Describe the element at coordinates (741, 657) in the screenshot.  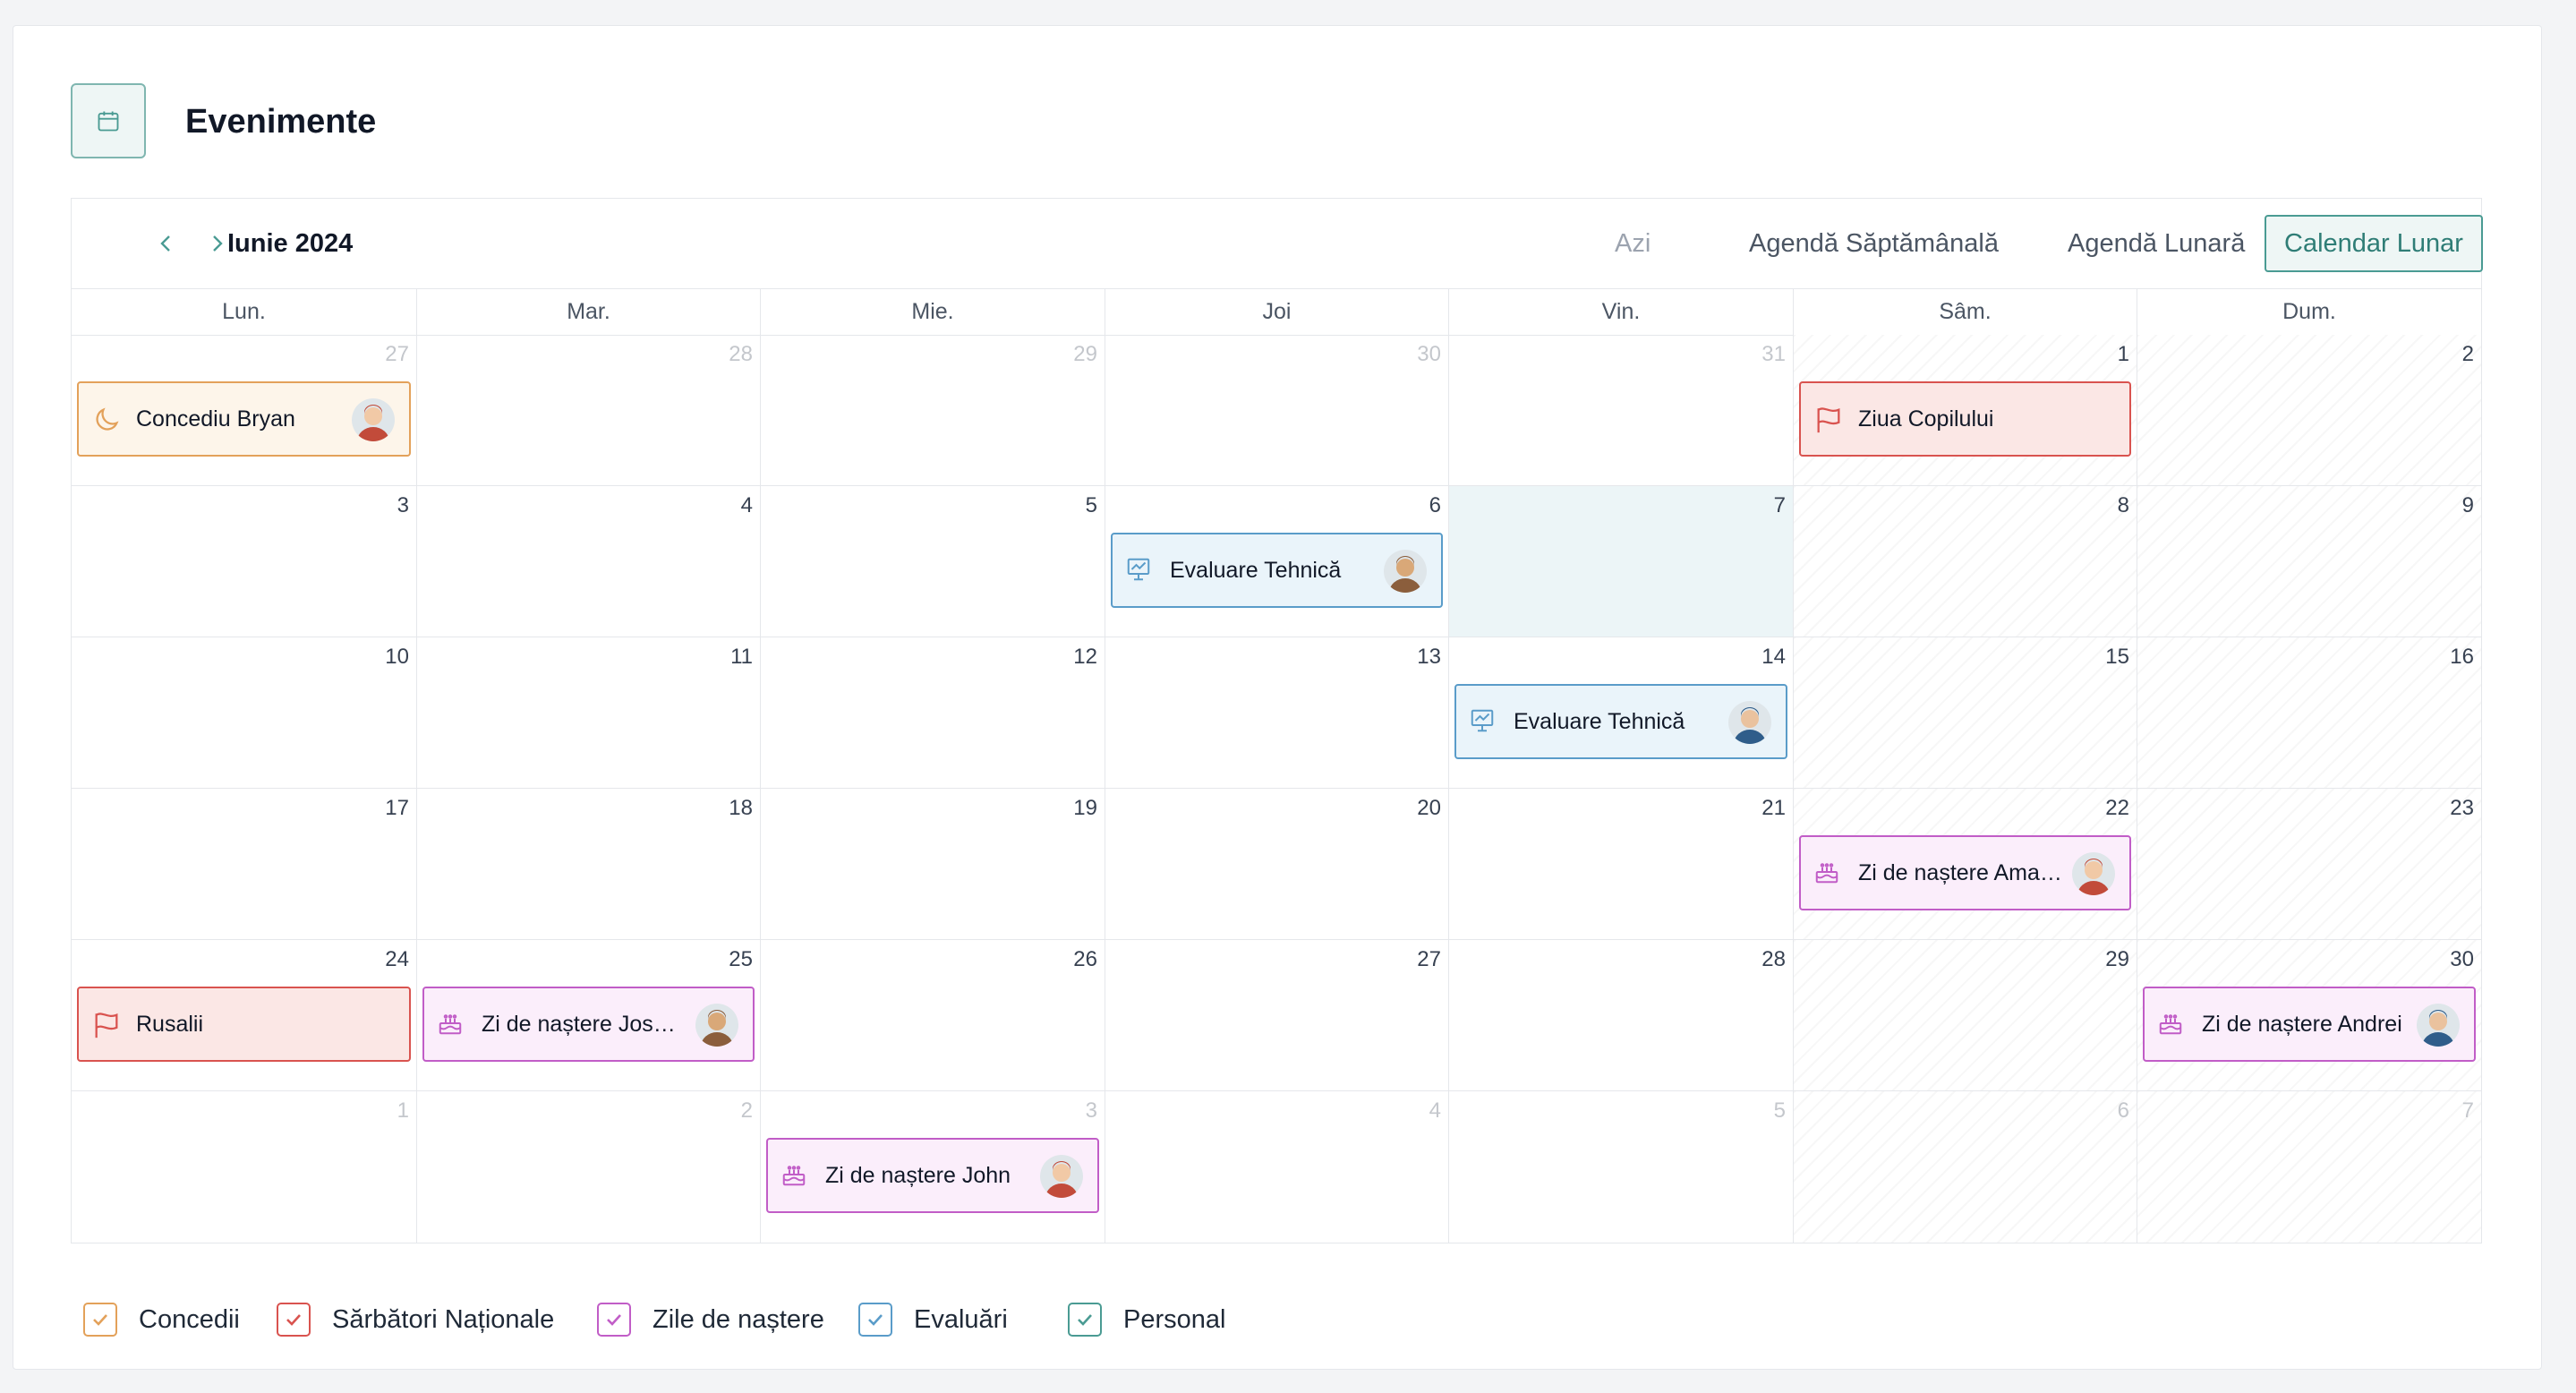
I see `day-number: 11` at that location.